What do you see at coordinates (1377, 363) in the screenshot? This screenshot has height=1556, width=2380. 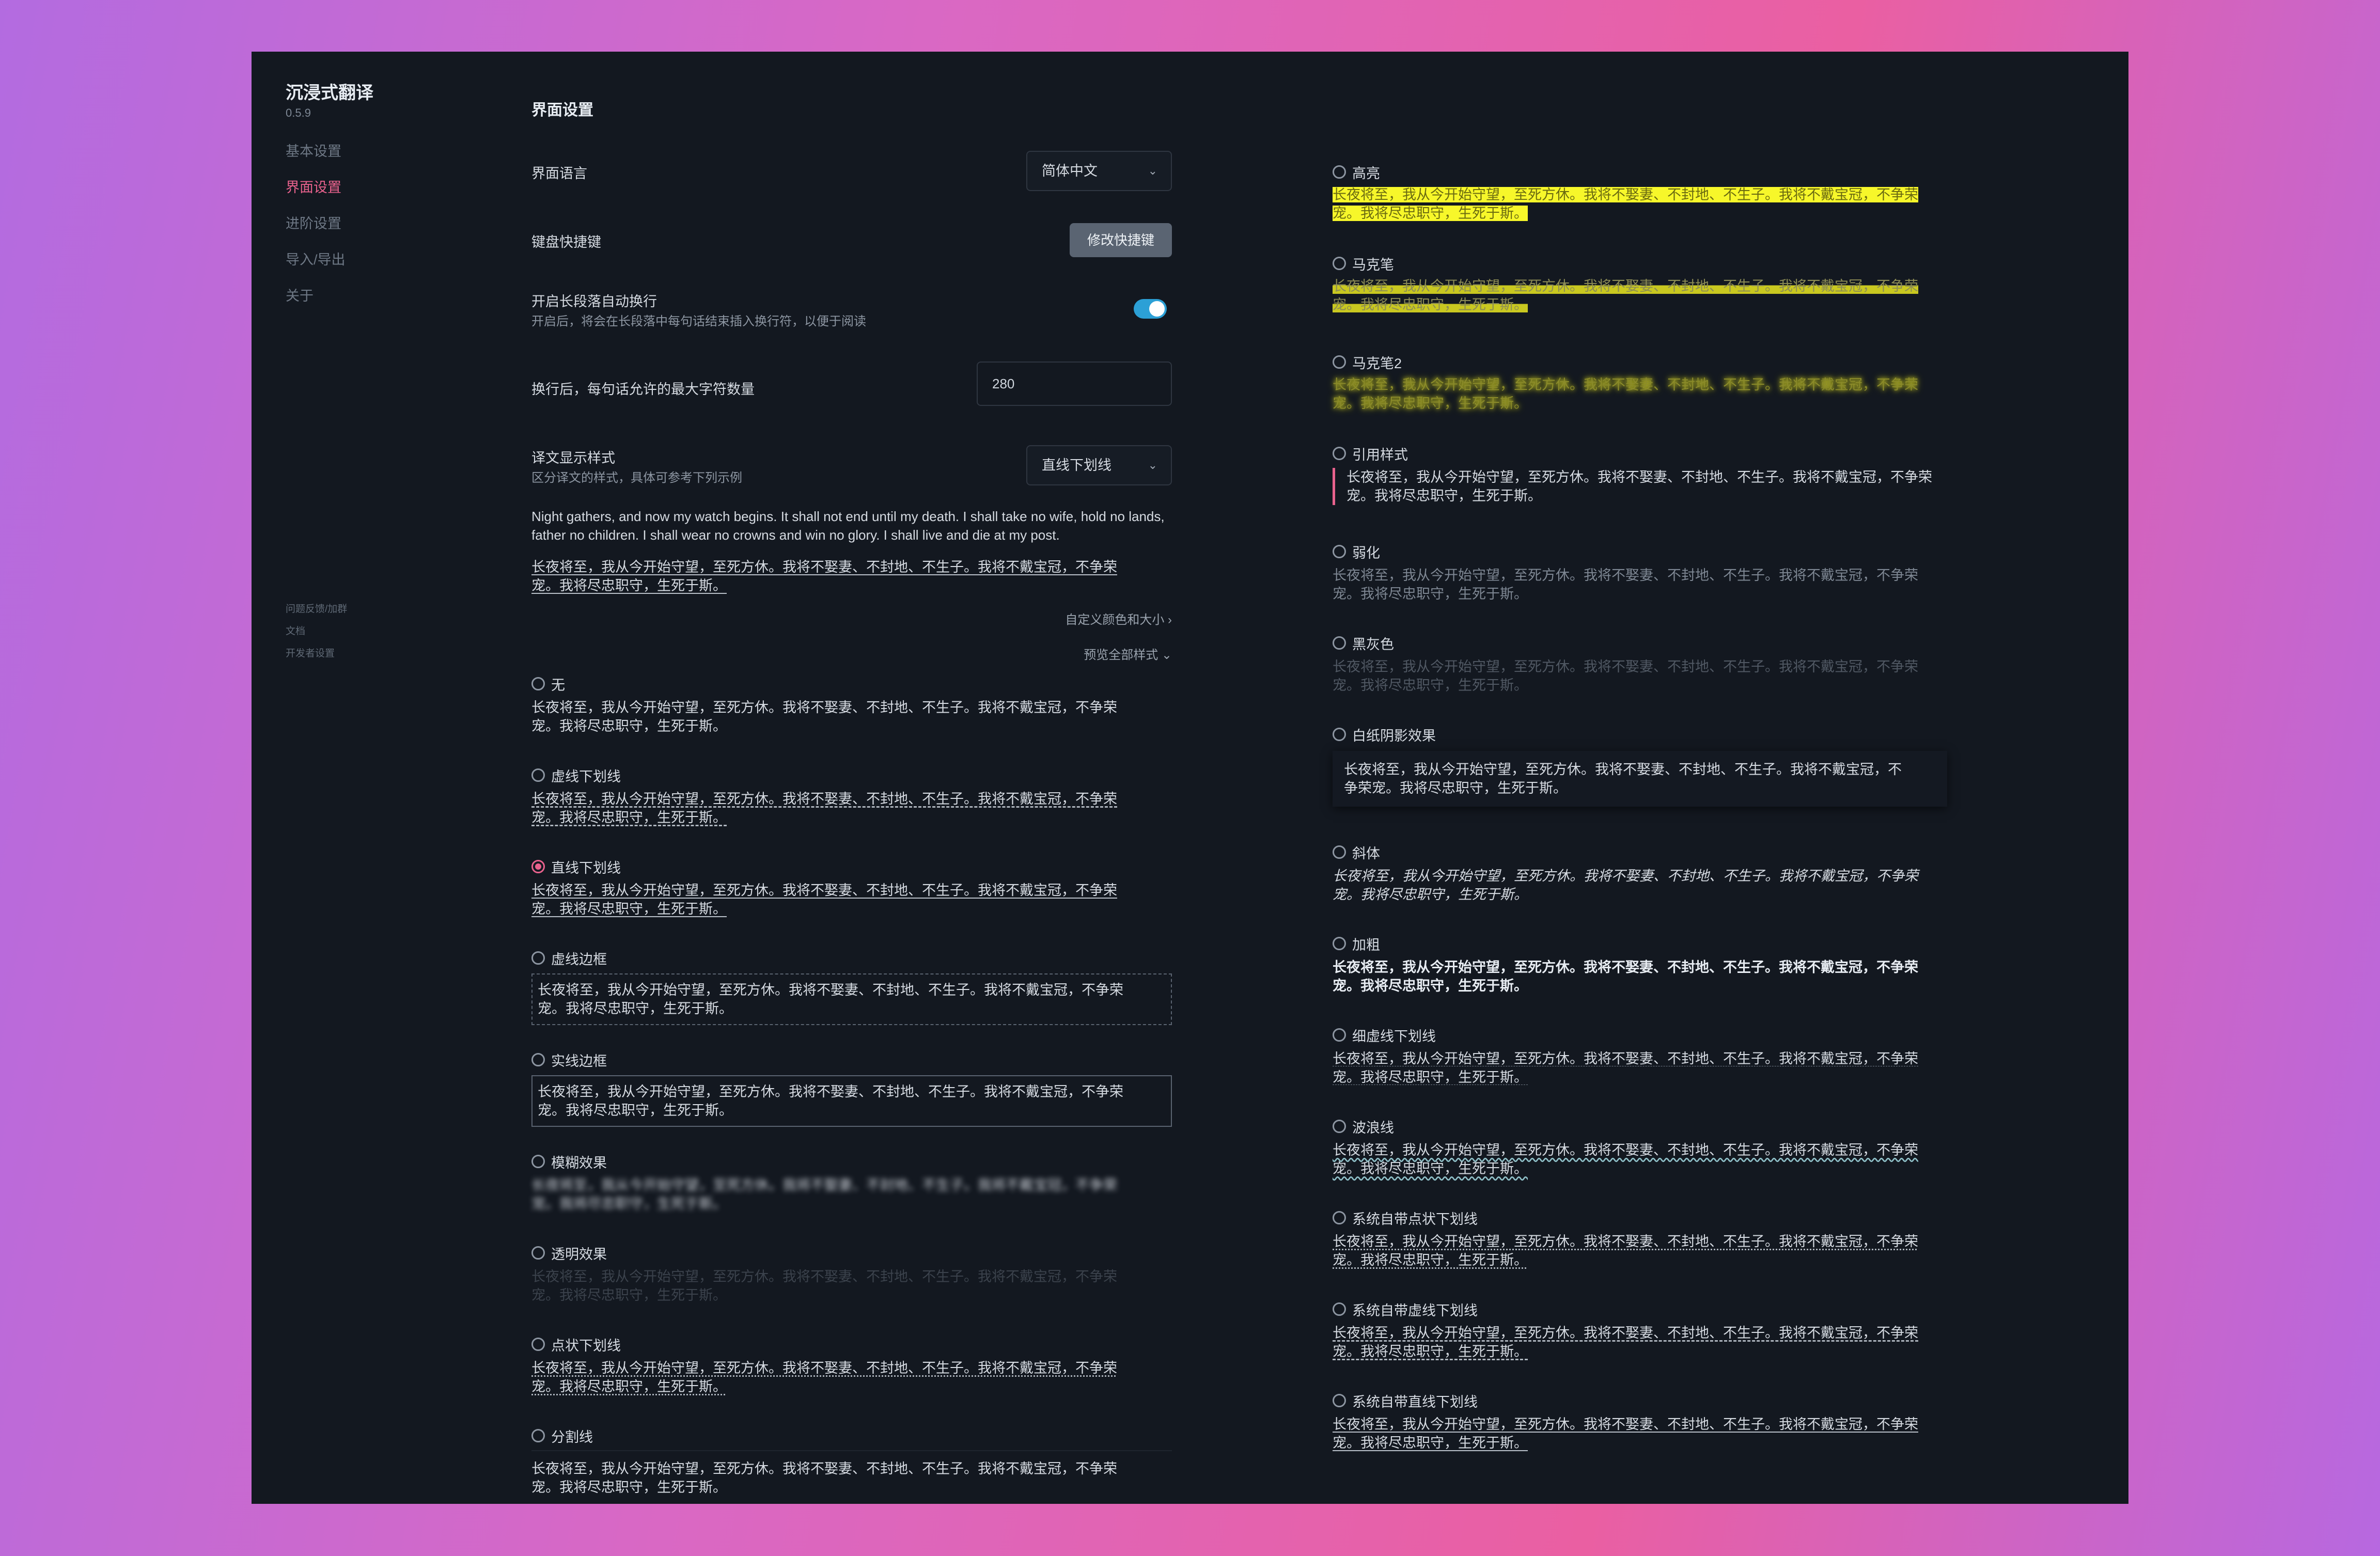 I see `option-label: 马克笔2` at bounding box center [1377, 363].